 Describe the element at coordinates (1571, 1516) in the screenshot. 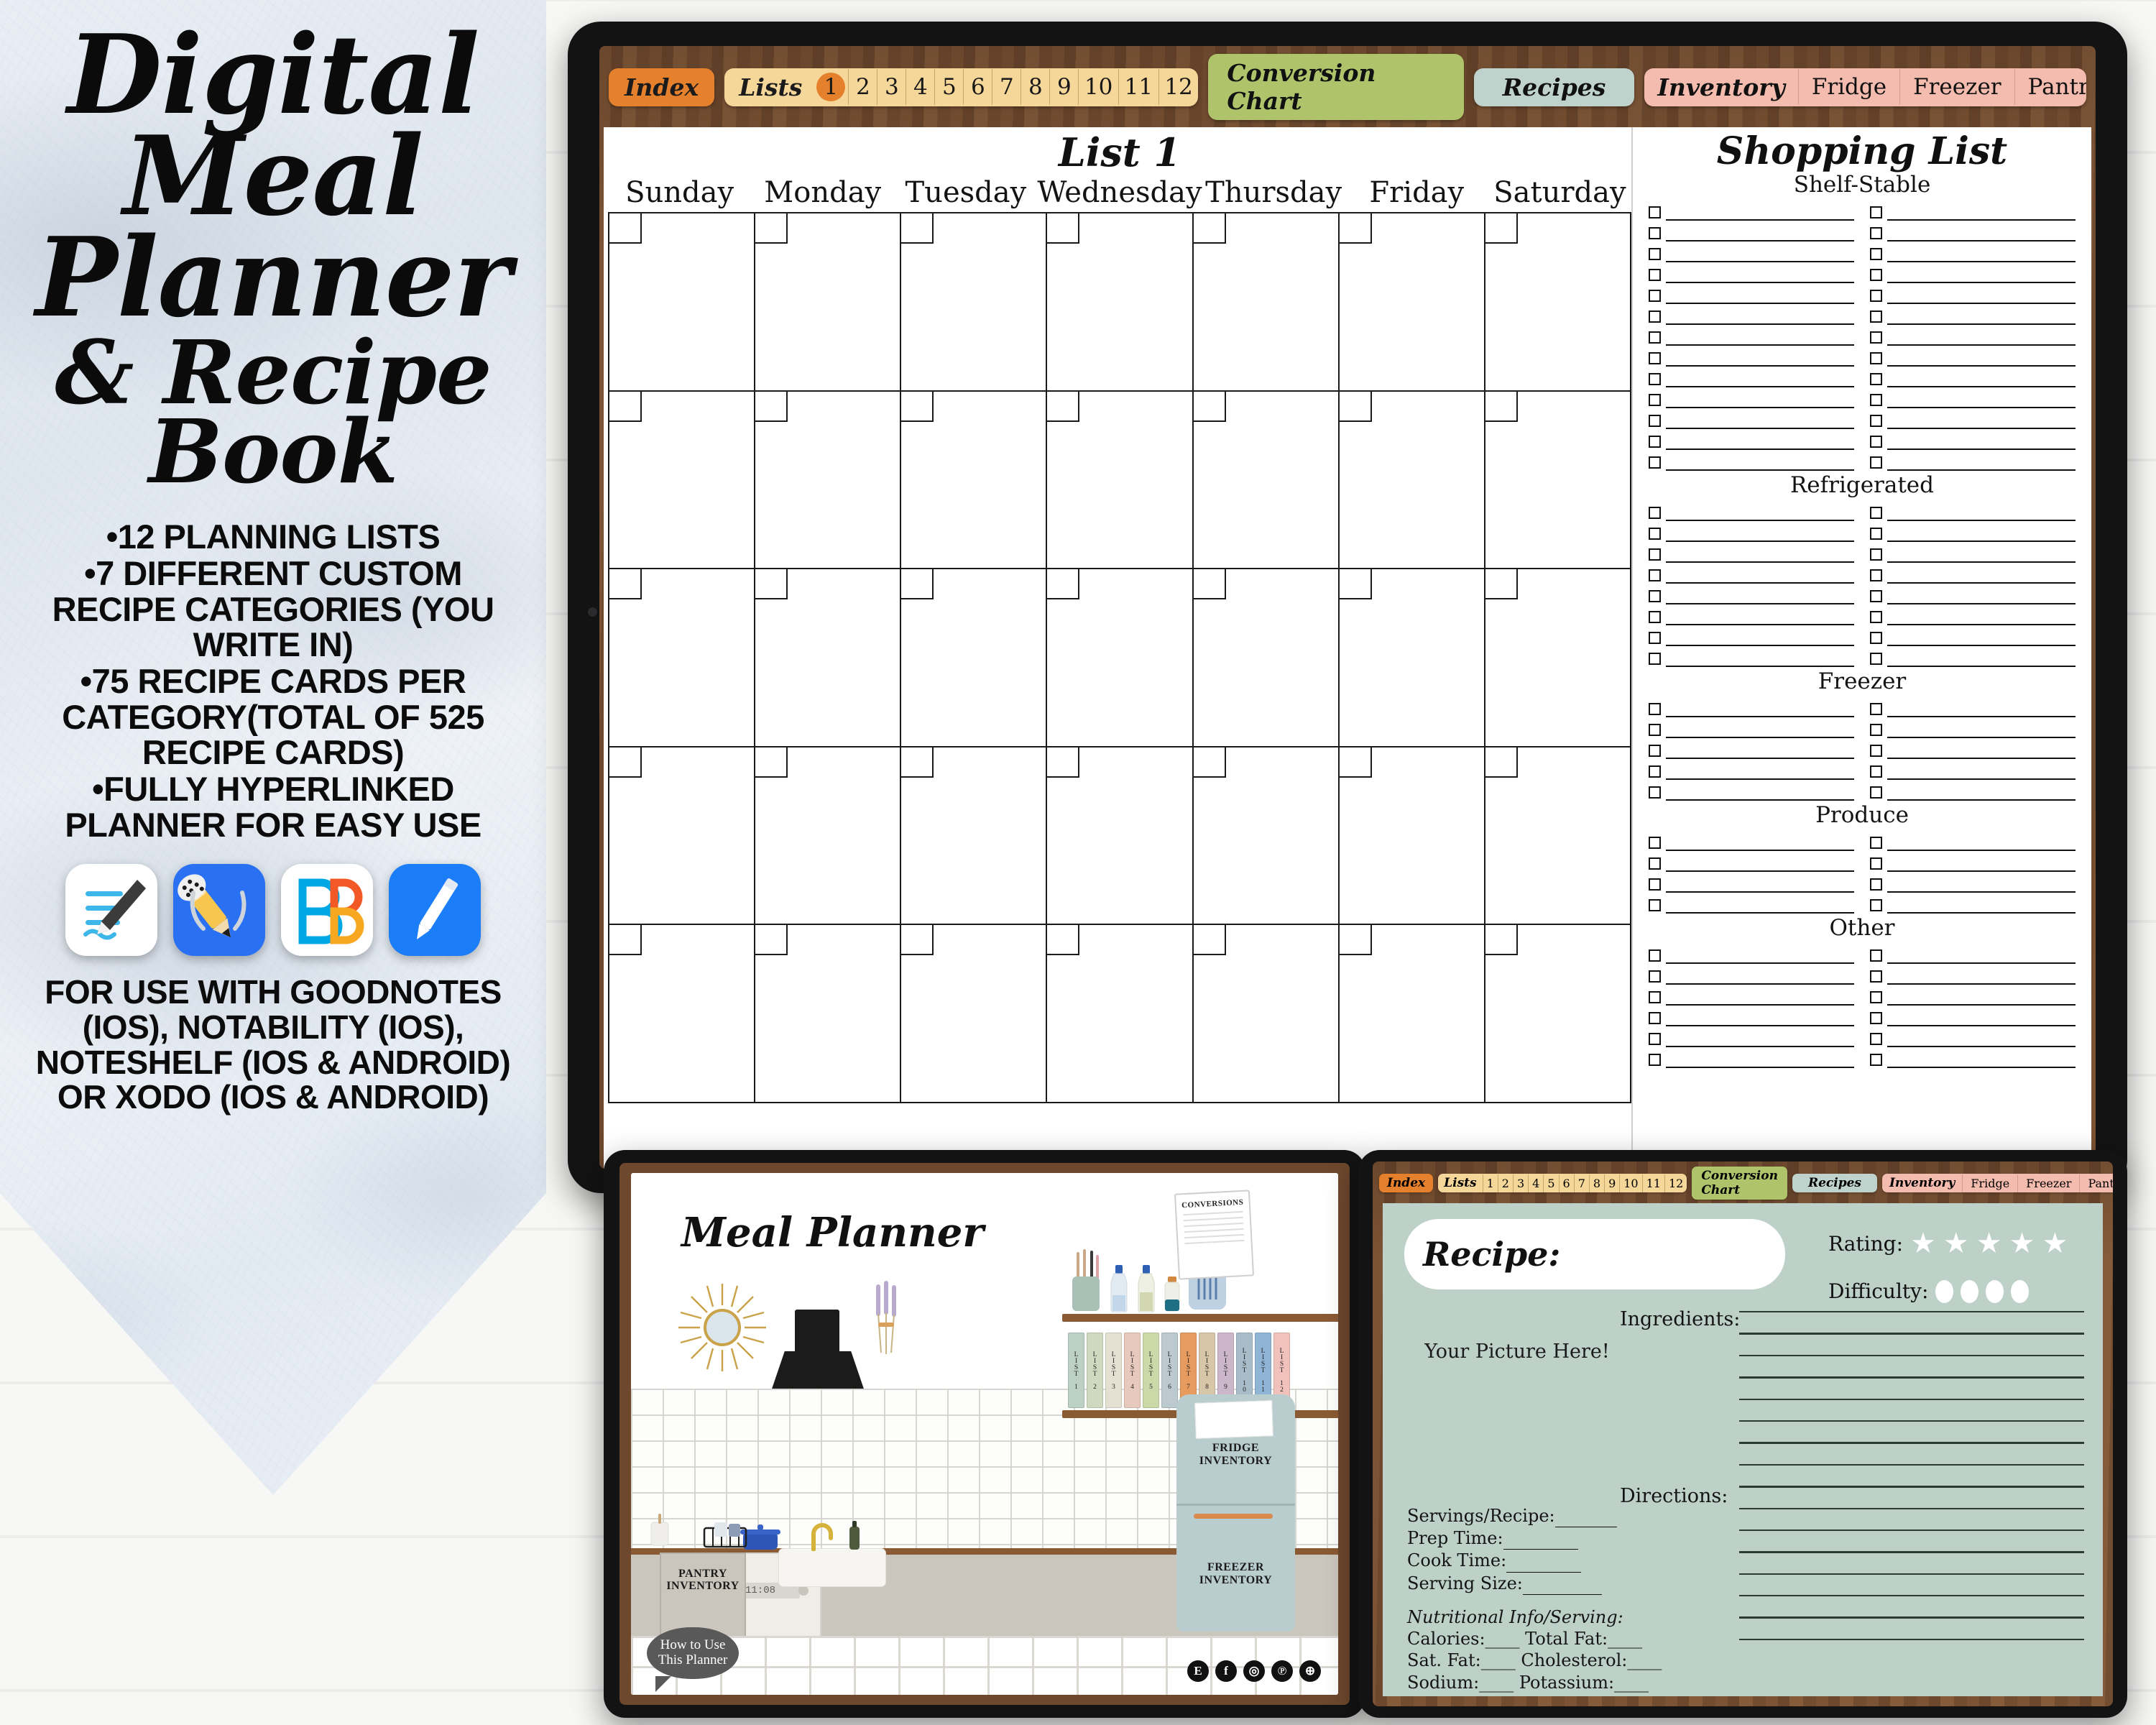

I see `servings-field: Servings/Recipe:` at that location.